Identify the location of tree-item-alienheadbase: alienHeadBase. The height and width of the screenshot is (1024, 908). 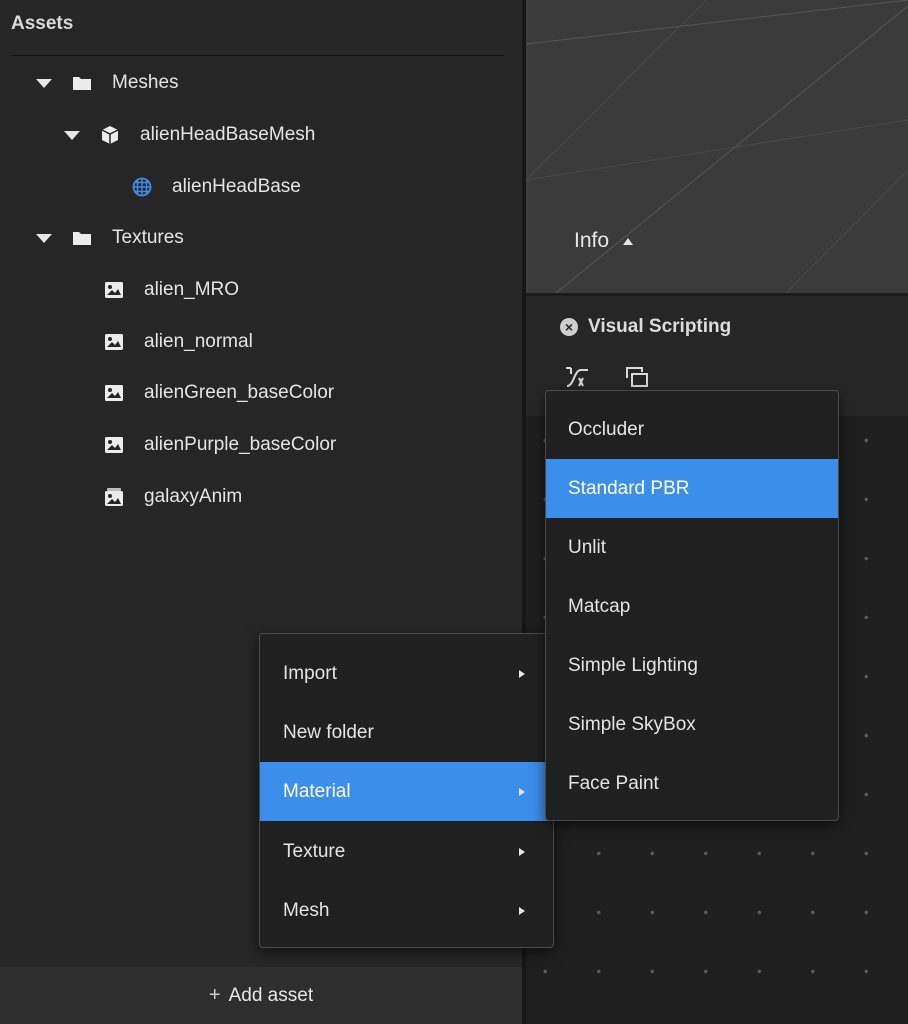
(216, 187).